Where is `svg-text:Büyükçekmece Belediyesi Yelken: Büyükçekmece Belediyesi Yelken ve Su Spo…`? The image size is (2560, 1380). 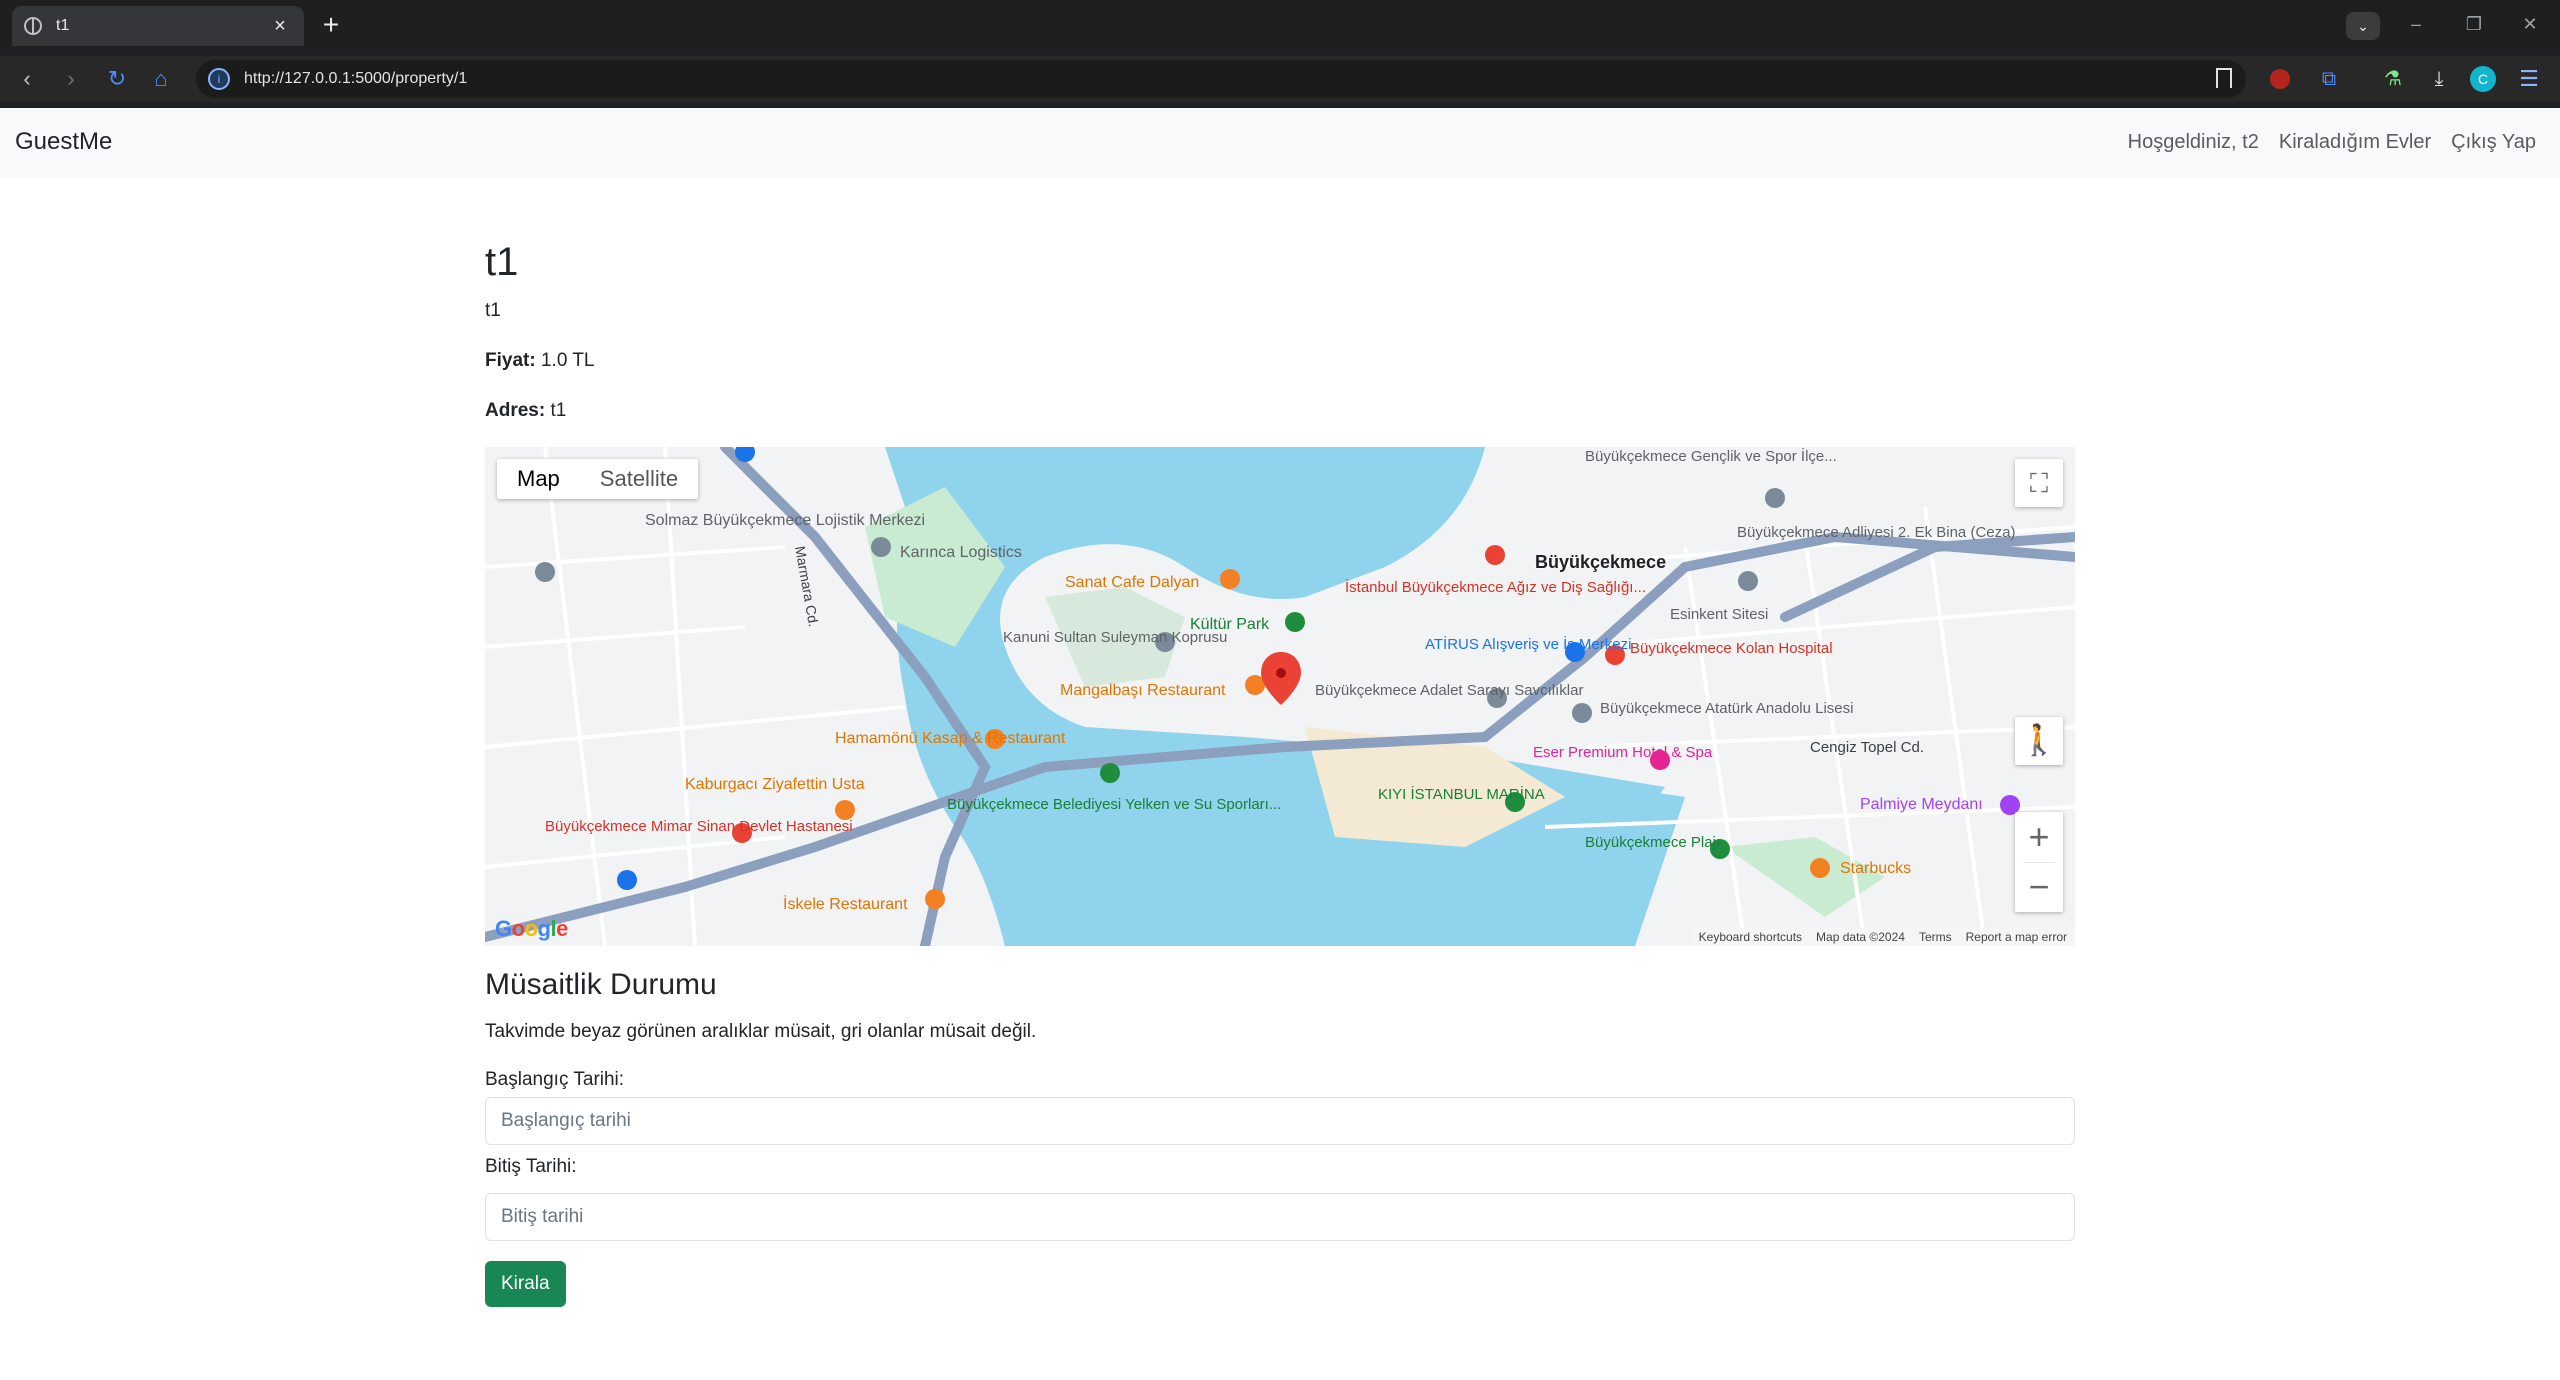
svg-text:Büyükçekmece Belediyesi Yelken: Büyükçekmece Belediyesi Yelken ve Su Spo… is located at coordinates (1114, 804).